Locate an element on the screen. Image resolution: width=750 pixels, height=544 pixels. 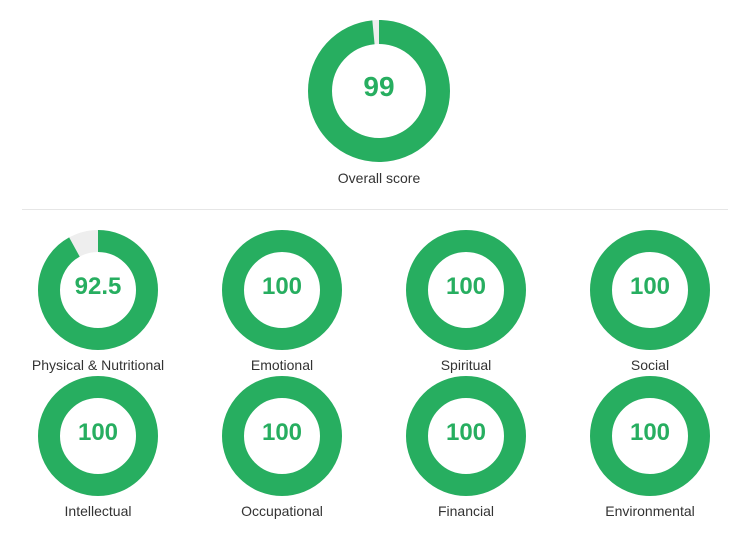
intellectual-label: Intellectual is located at coordinates (98, 511).